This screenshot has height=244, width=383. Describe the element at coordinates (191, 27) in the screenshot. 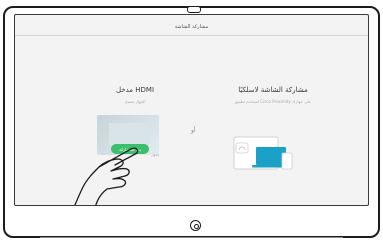

I see `screen-title: مشاركة الشاشة` at that location.